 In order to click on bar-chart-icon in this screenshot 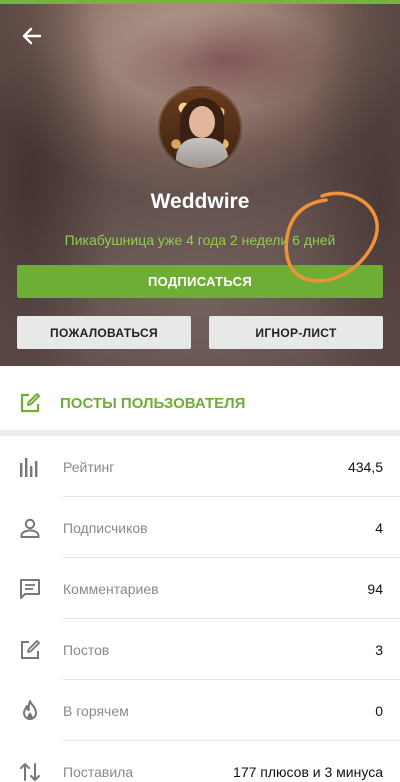, I will do `click(29, 467)`.